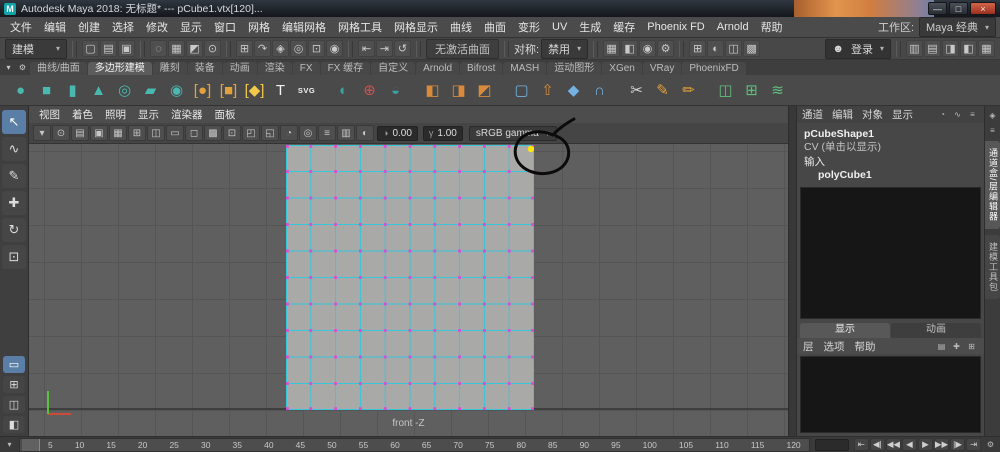 The image size is (1000, 452). What do you see at coordinates (14, 122) in the screenshot?
I see `select-tool: ↖` at bounding box center [14, 122].